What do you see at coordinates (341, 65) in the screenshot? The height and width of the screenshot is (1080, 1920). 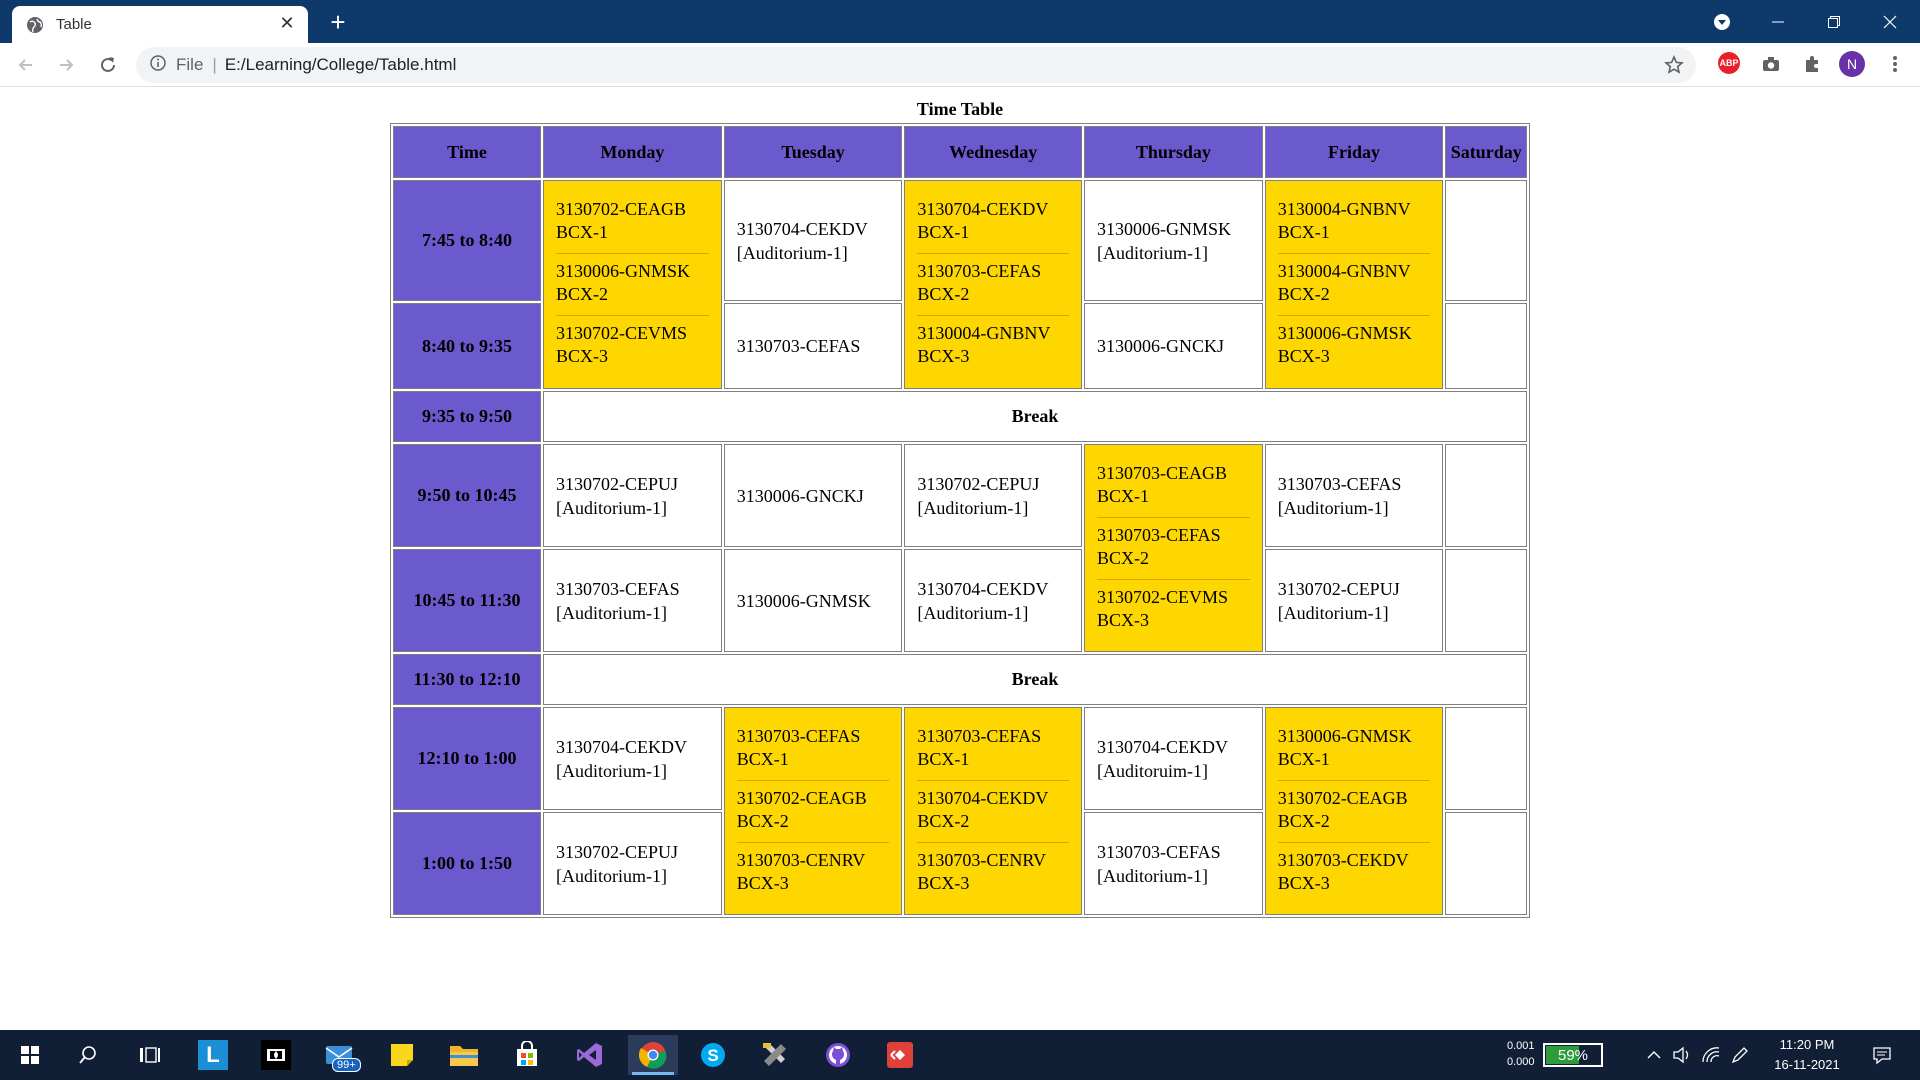 I see `url-text: E:/Learning/College/Table.html` at bounding box center [341, 65].